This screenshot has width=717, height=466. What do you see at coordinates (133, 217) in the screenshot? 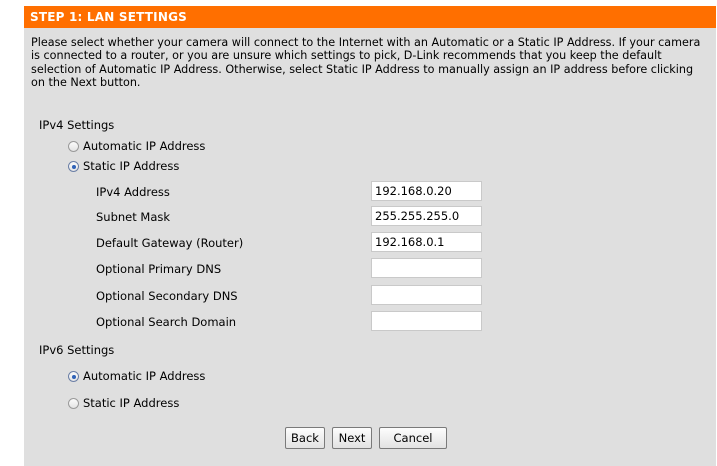
I see `subnet-mask-label: Subnet Mask` at bounding box center [133, 217].